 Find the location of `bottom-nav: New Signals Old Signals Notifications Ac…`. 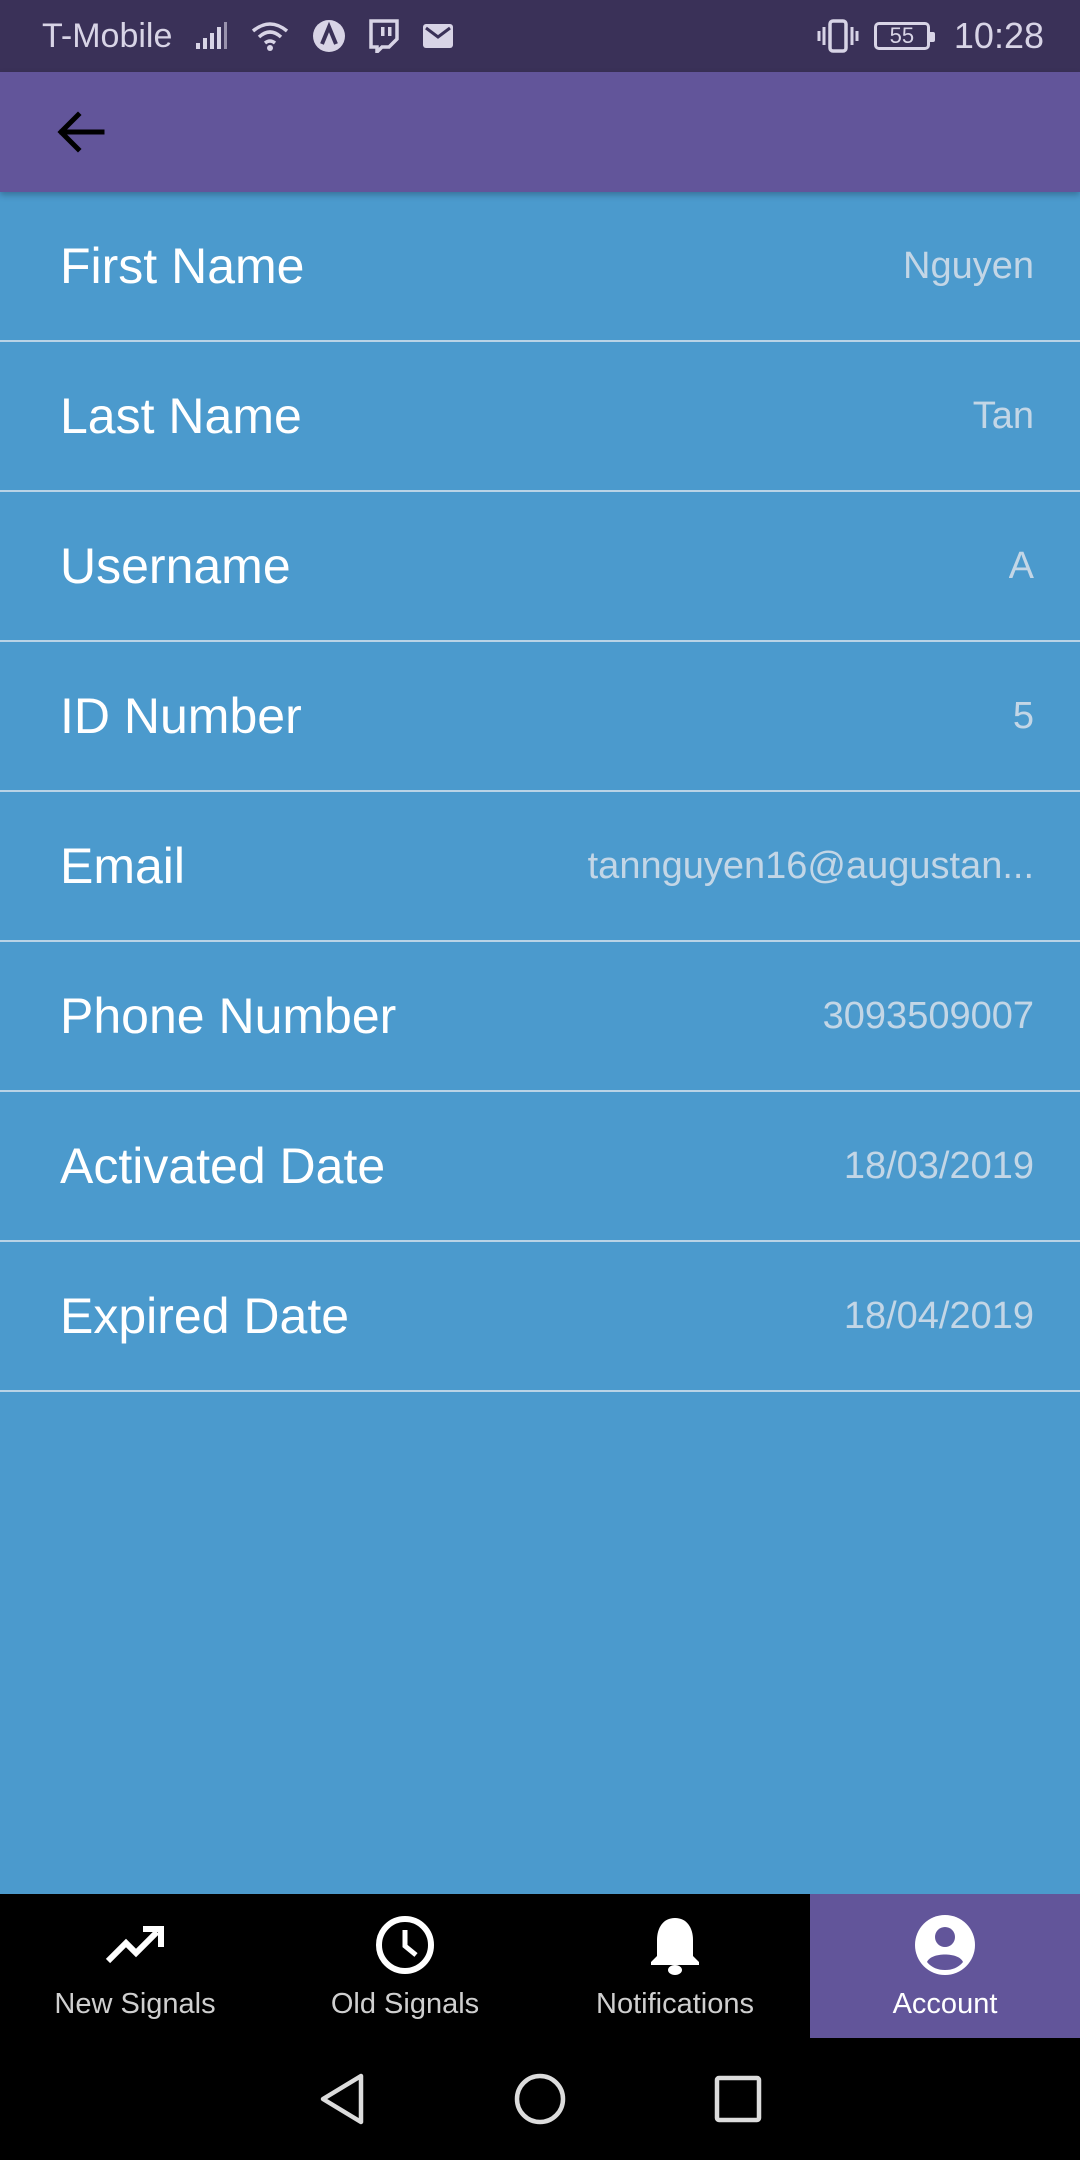

bottom-nav: New Signals Old Signals Notifications Ac… is located at coordinates (540, 1966).